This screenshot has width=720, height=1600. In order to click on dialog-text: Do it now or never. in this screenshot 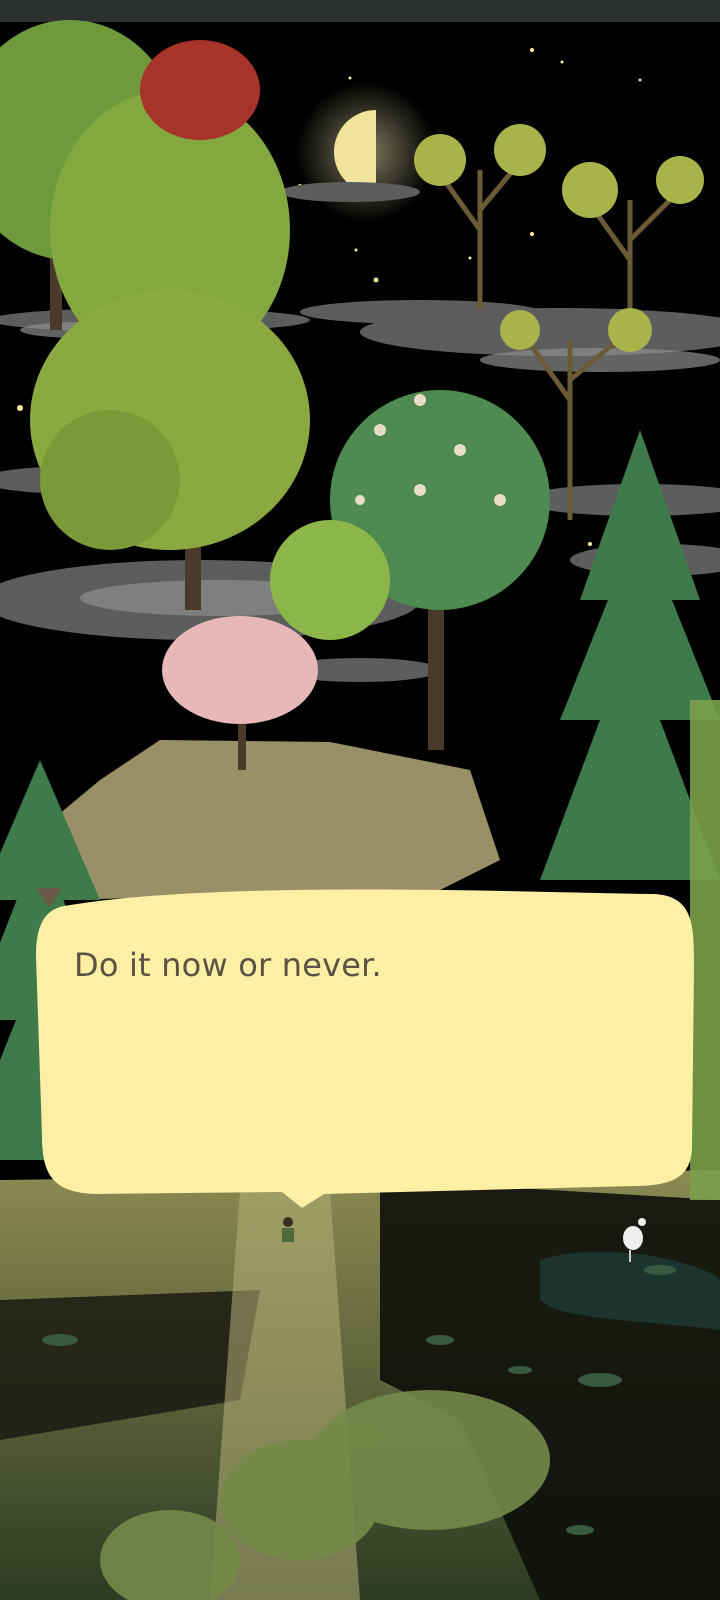, I will do `click(228, 965)`.